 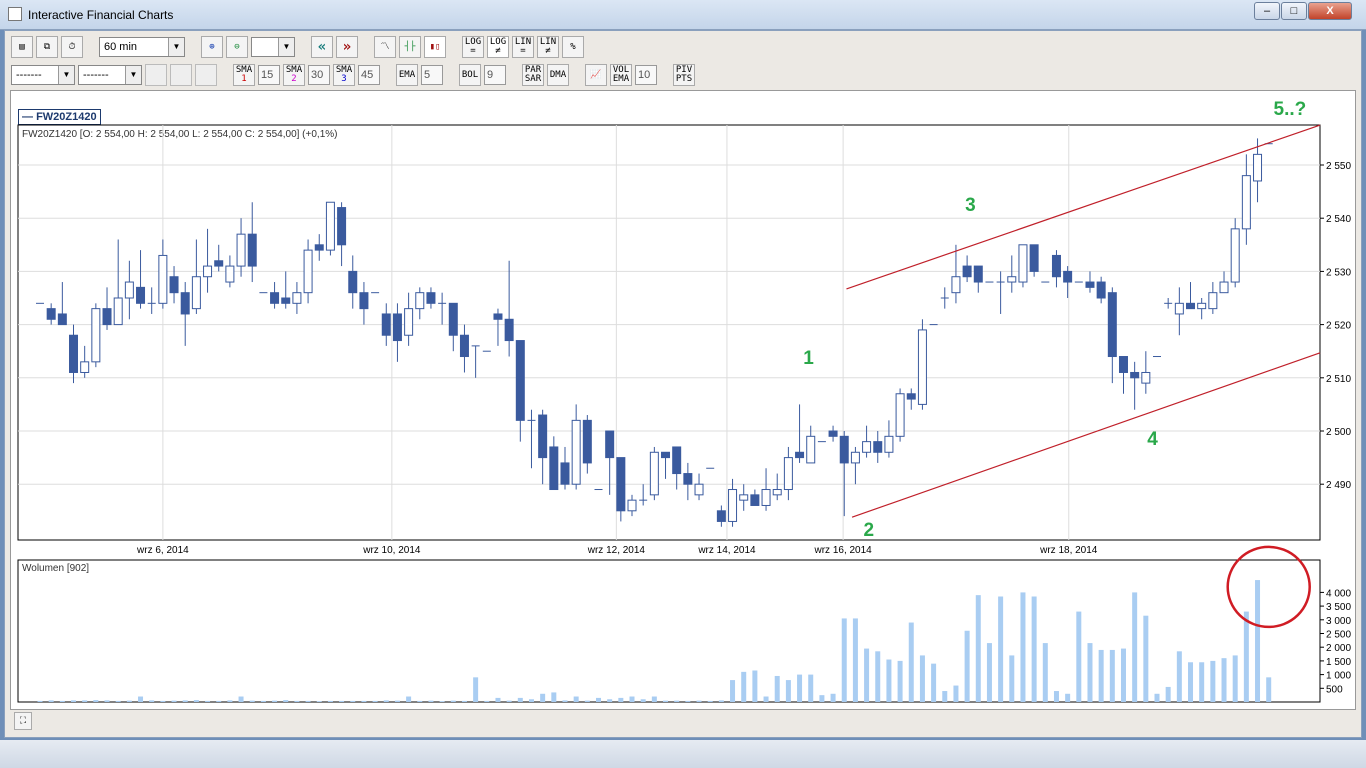 What do you see at coordinates (596, 75) in the screenshot?
I see `volume-chart-icon: 📈` at bounding box center [596, 75].